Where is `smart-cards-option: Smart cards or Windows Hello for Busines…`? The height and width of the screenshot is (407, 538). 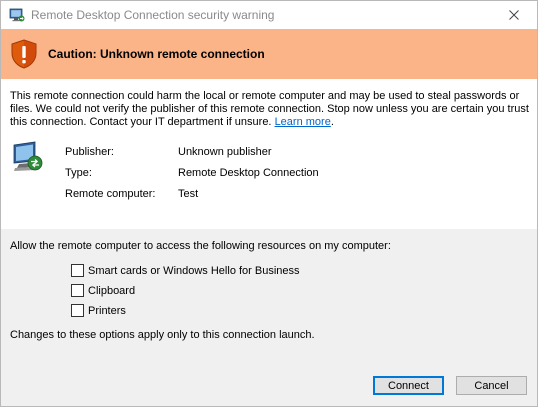 smart-cards-option: Smart cards or Windows Hello for Busines… is located at coordinates (185, 270).